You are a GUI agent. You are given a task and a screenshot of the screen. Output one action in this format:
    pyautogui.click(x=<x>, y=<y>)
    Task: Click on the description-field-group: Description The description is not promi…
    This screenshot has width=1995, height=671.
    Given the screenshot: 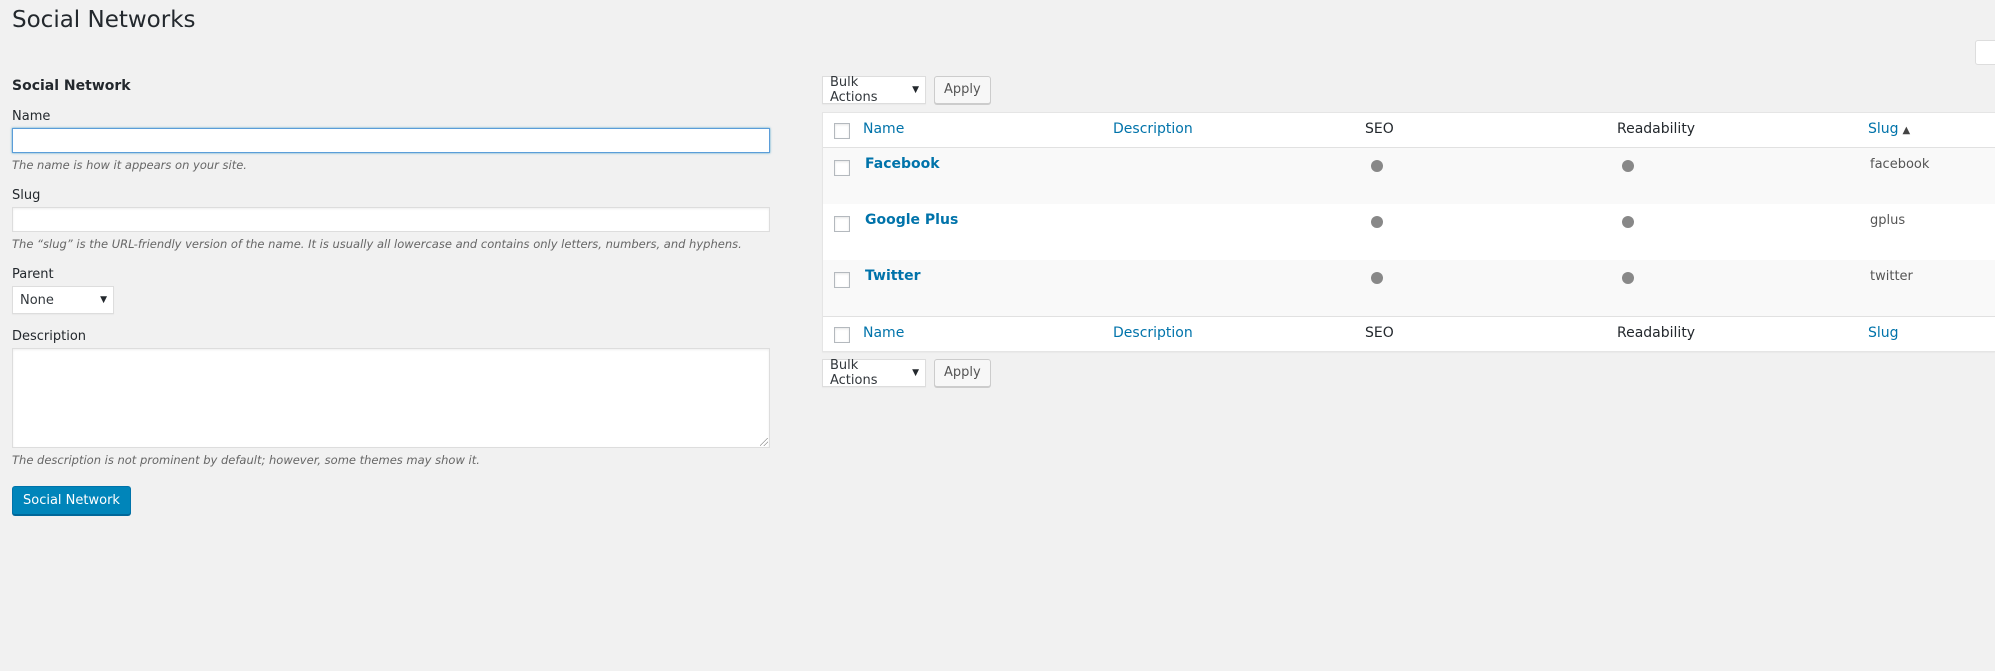 What is the action you would take?
    pyautogui.click(x=392, y=398)
    